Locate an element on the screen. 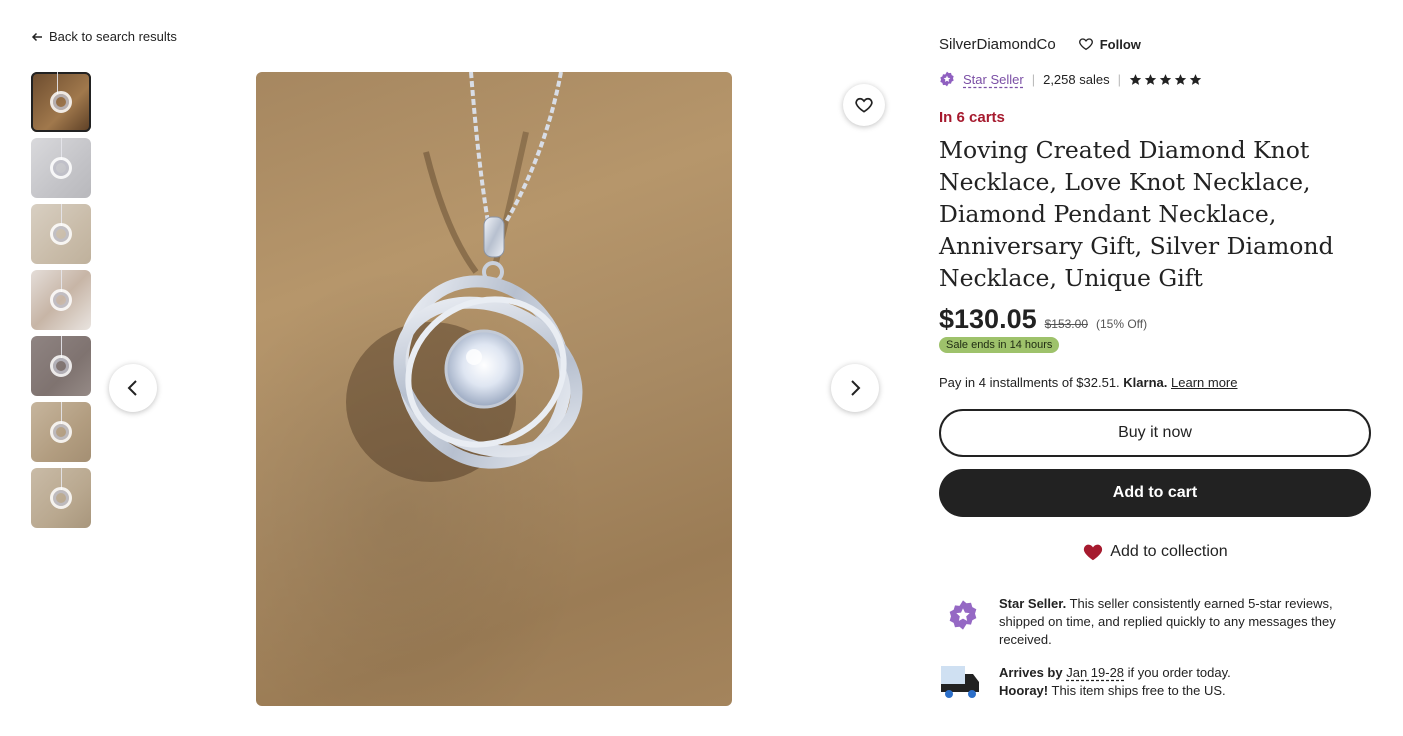 This screenshot has height=736, width=1403. hooray-label: Hooray! is located at coordinates (1024, 690).